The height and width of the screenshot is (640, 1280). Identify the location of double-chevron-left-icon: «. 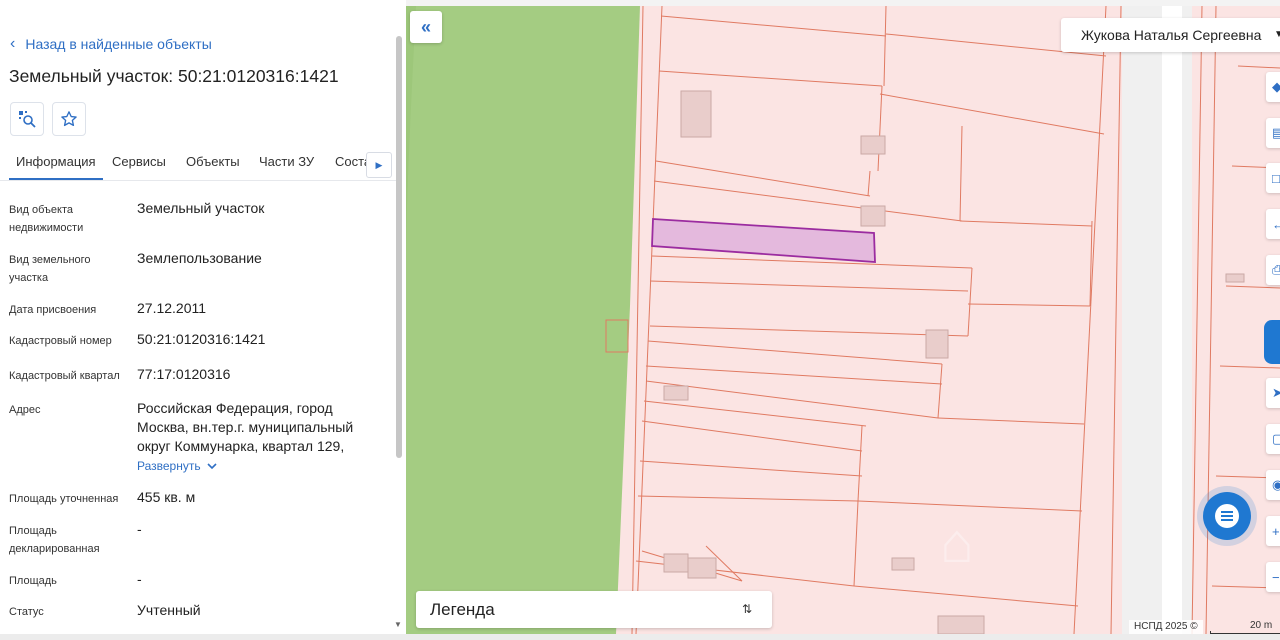
(425, 26).